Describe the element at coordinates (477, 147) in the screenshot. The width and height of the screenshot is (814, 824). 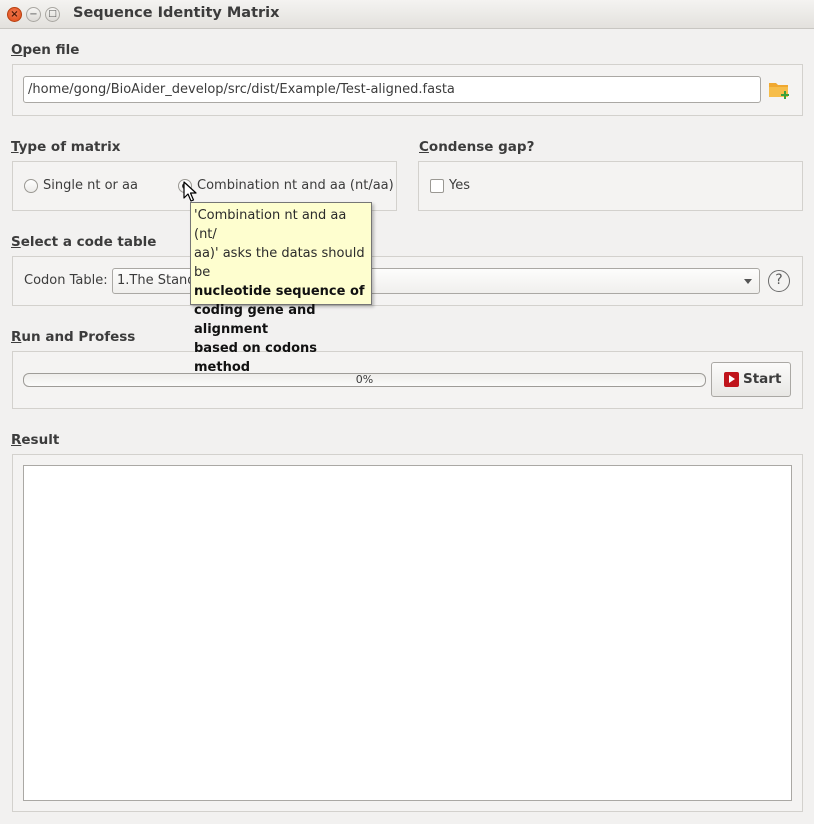
I see `condense-gap-label: Condense gap?` at that location.